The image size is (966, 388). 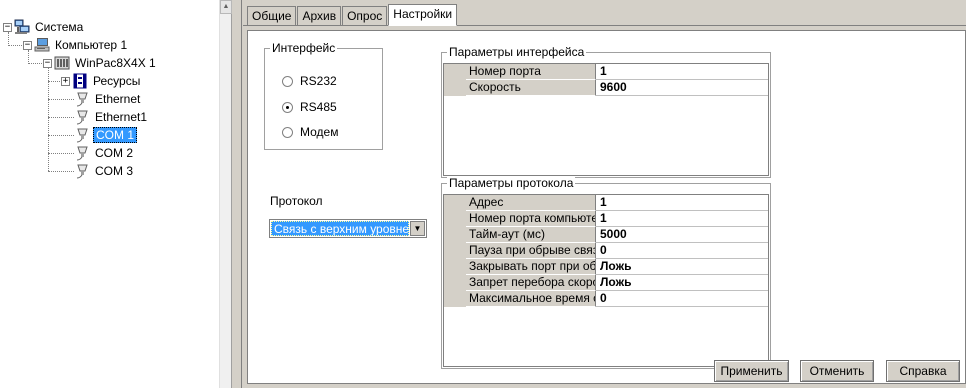 What do you see at coordinates (682, 88) in the screenshot?
I see `grid-row-value: 9600` at bounding box center [682, 88].